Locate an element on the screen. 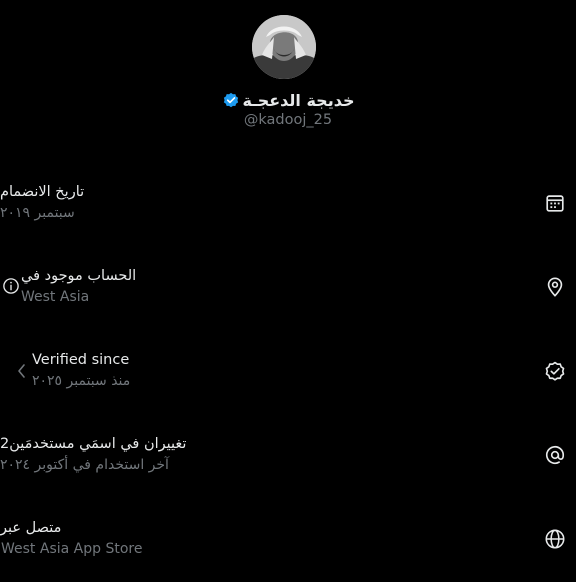  name-row: خديجة الدعجـة is located at coordinates (288, 100).